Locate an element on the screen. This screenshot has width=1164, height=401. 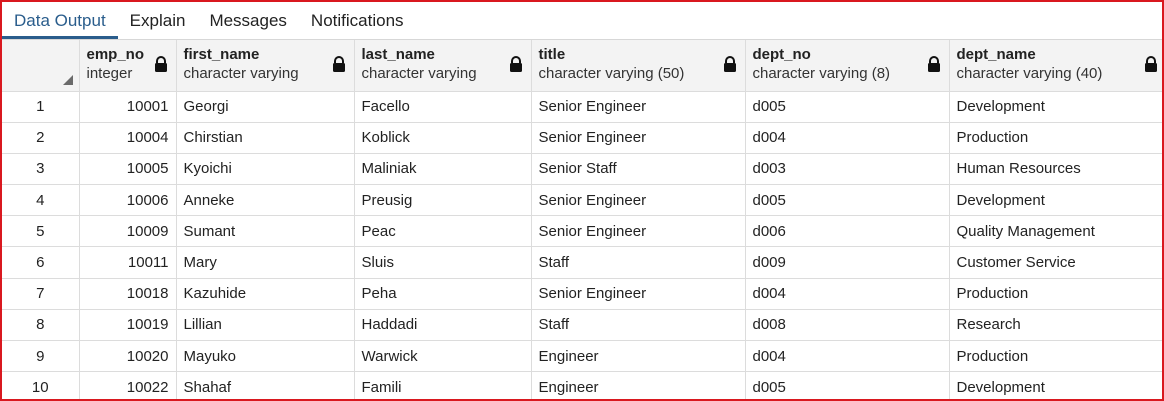
cell-last-name: Koblick is located at coordinates (443, 138).